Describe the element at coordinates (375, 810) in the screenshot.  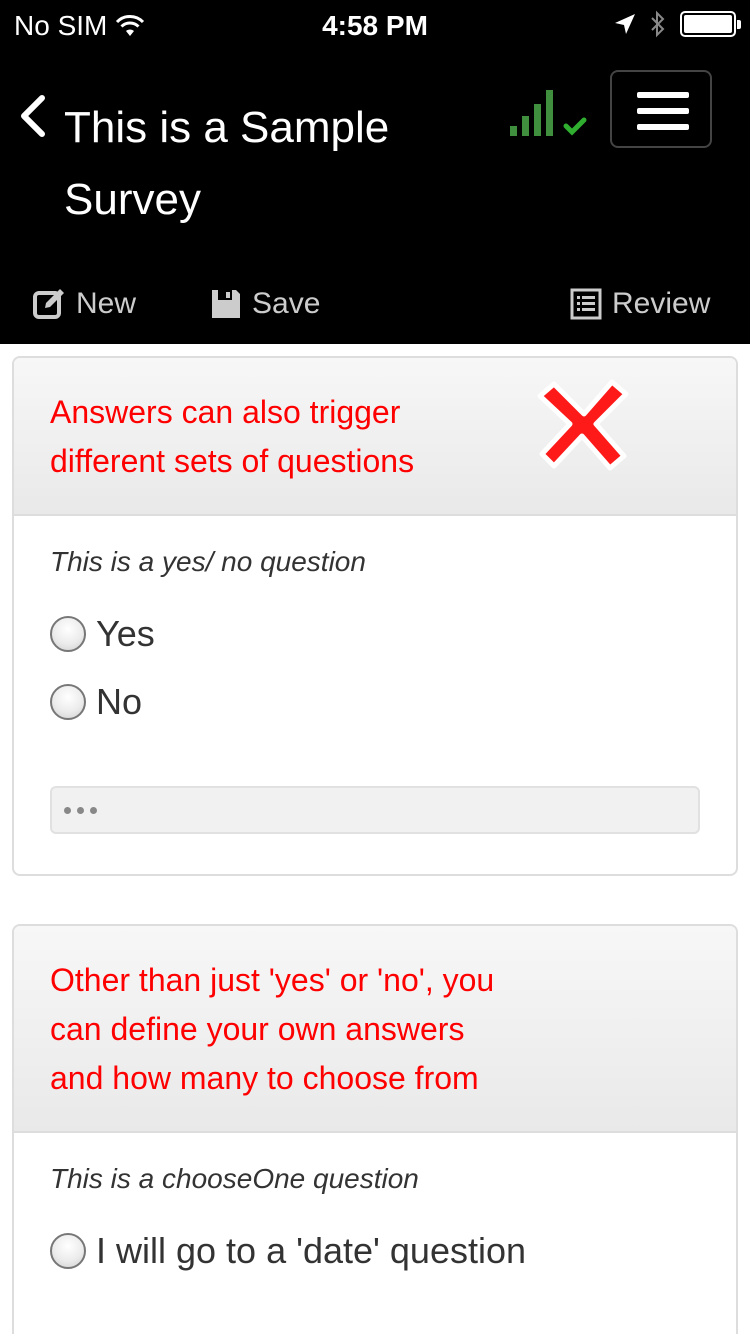
I see `notes-button` at that location.